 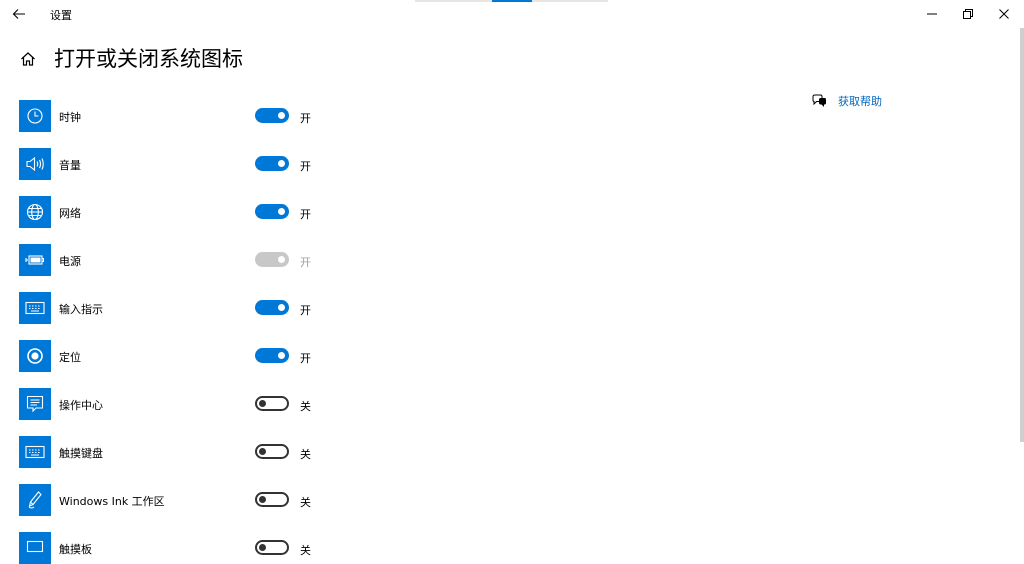 I want to click on list-item-windows-ink: Windows Ink 工作区 关, so click(x=169, y=500).